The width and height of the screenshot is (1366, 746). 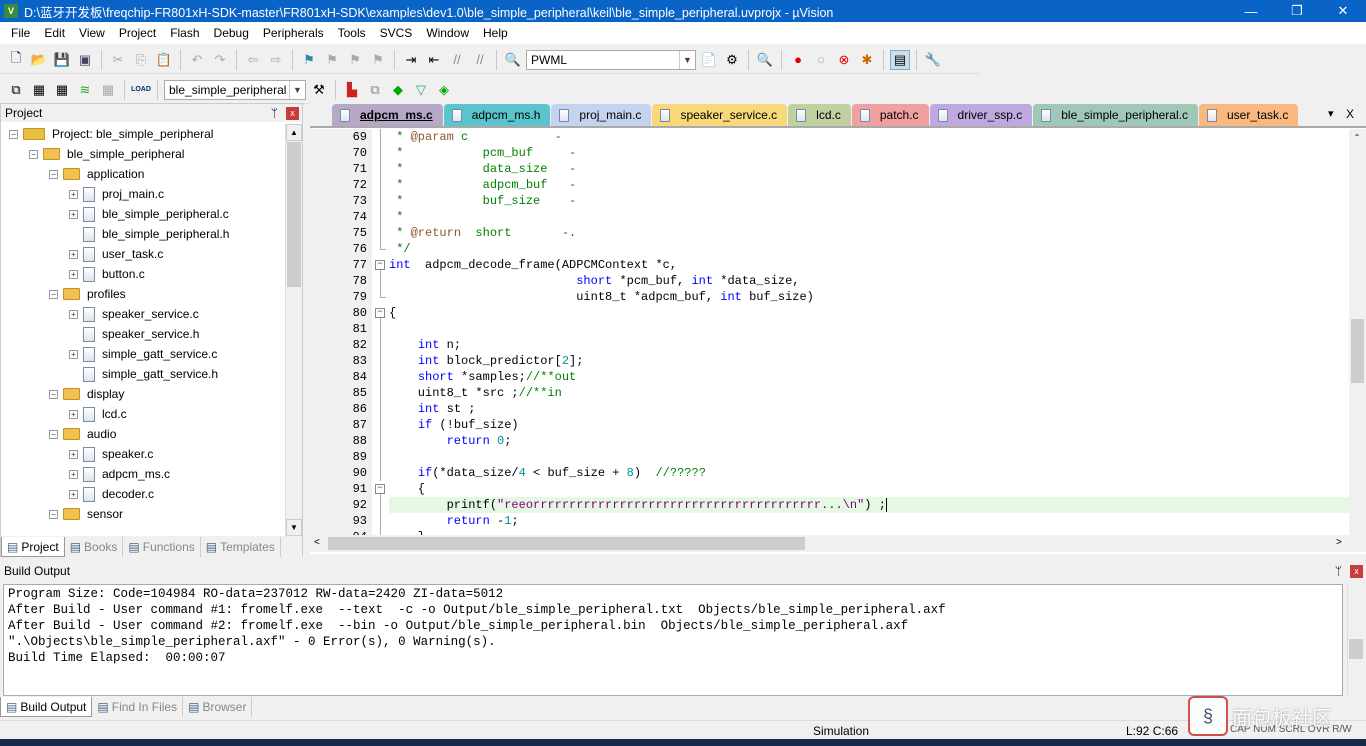 What do you see at coordinates (184, 33) in the screenshot?
I see `menu-flash: Flash` at bounding box center [184, 33].